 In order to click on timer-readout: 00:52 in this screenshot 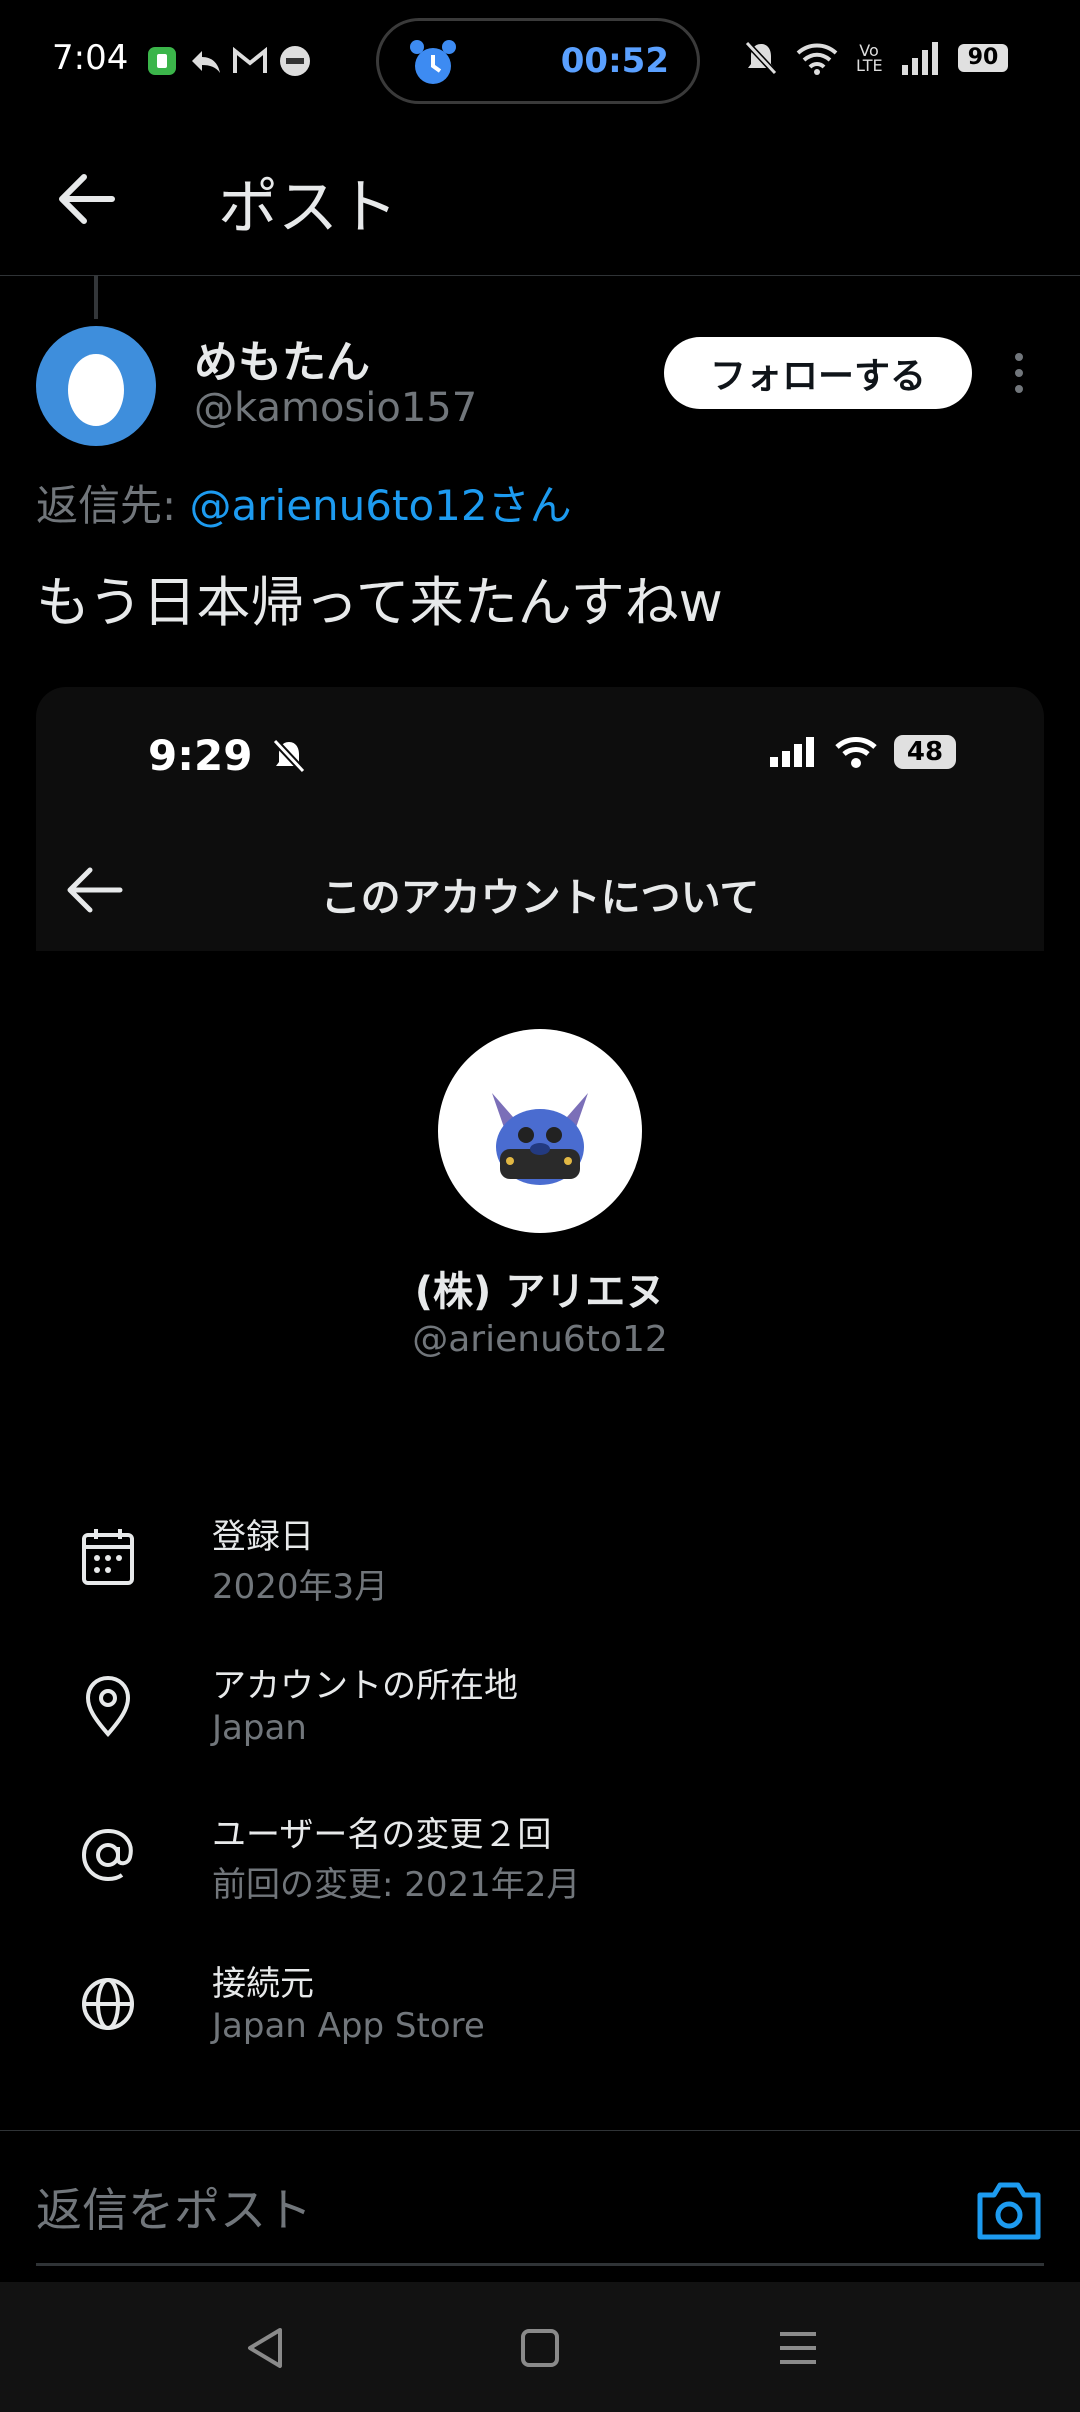, I will do `click(614, 61)`.